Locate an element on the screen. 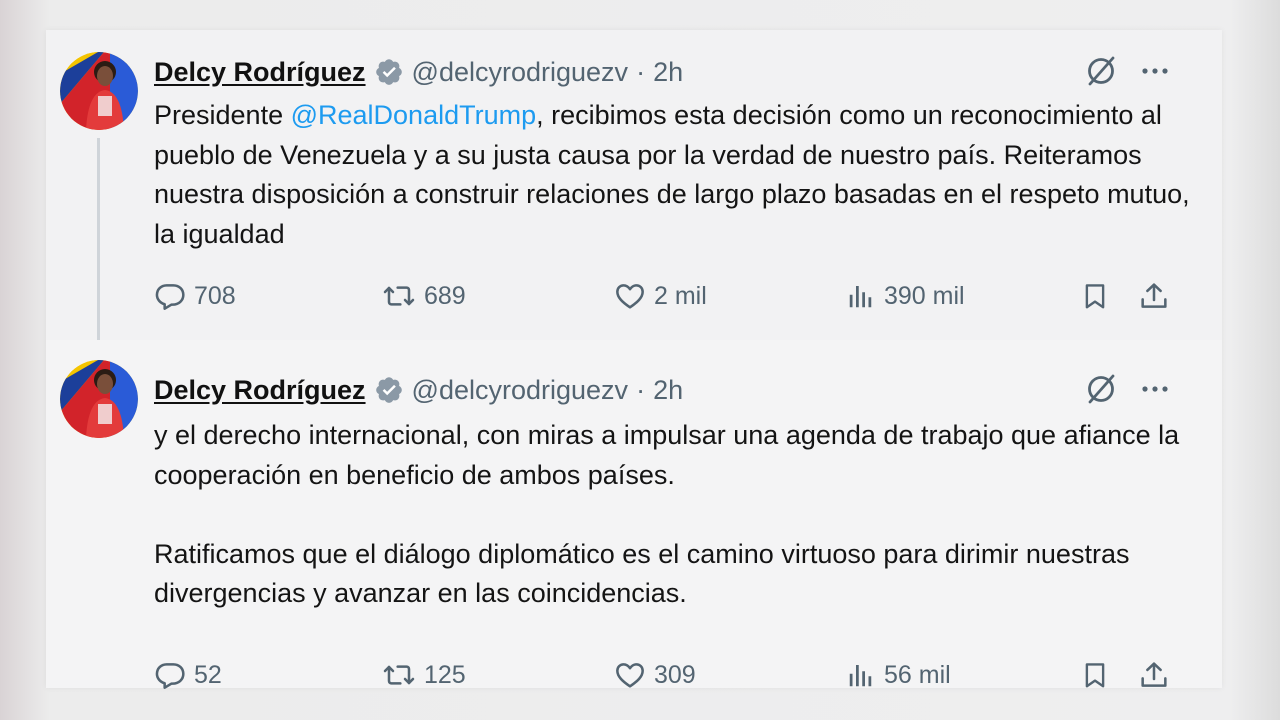 This screenshot has height=720, width=1280. reply-button: 708 is located at coordinates (195, 296).